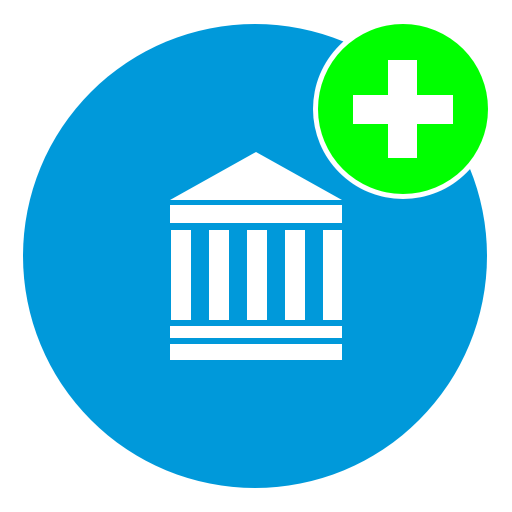  What do you see at coordinates (403, 109) in the screenshot?
I see `add-badge` at bounding box center [403, 109].